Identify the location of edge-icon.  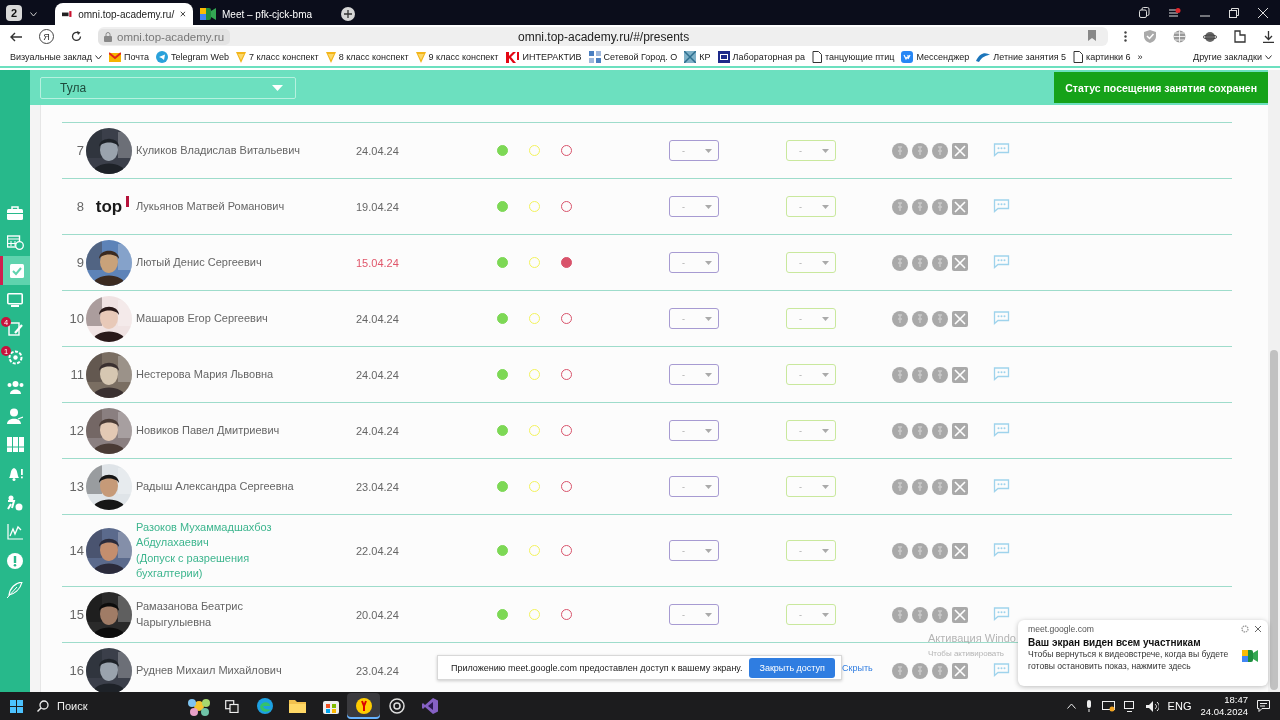
(264, 706).